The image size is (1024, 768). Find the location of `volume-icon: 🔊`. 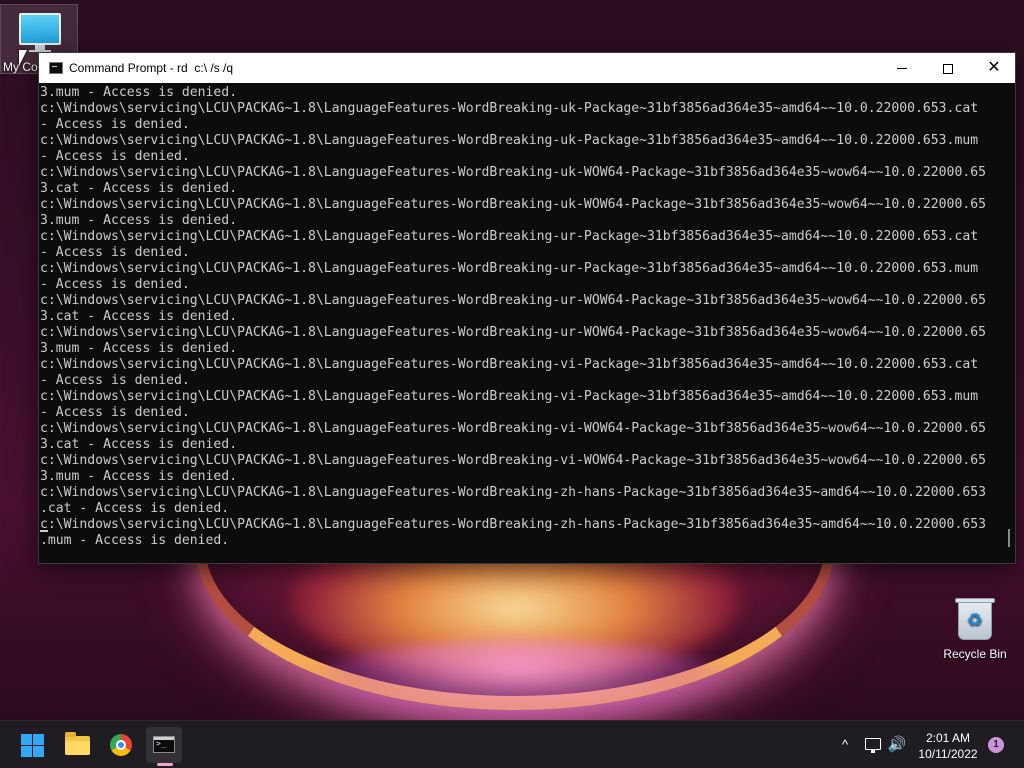

volume-icon: 🔊 is located at coordinates (897, 744).